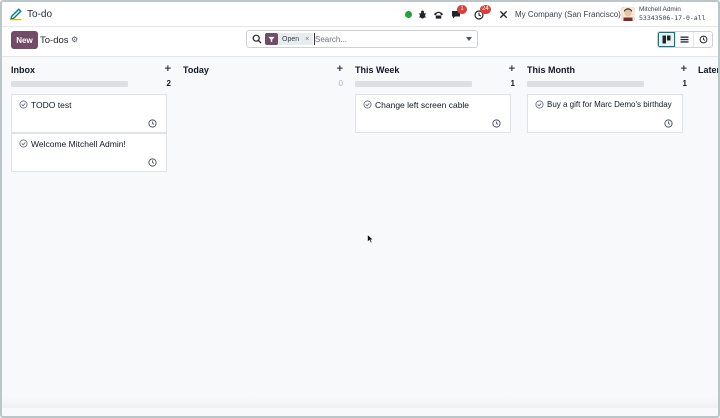  Describe the element at coordinates (196, 70) in the screenshot. I see `column-title: Today` at that location.